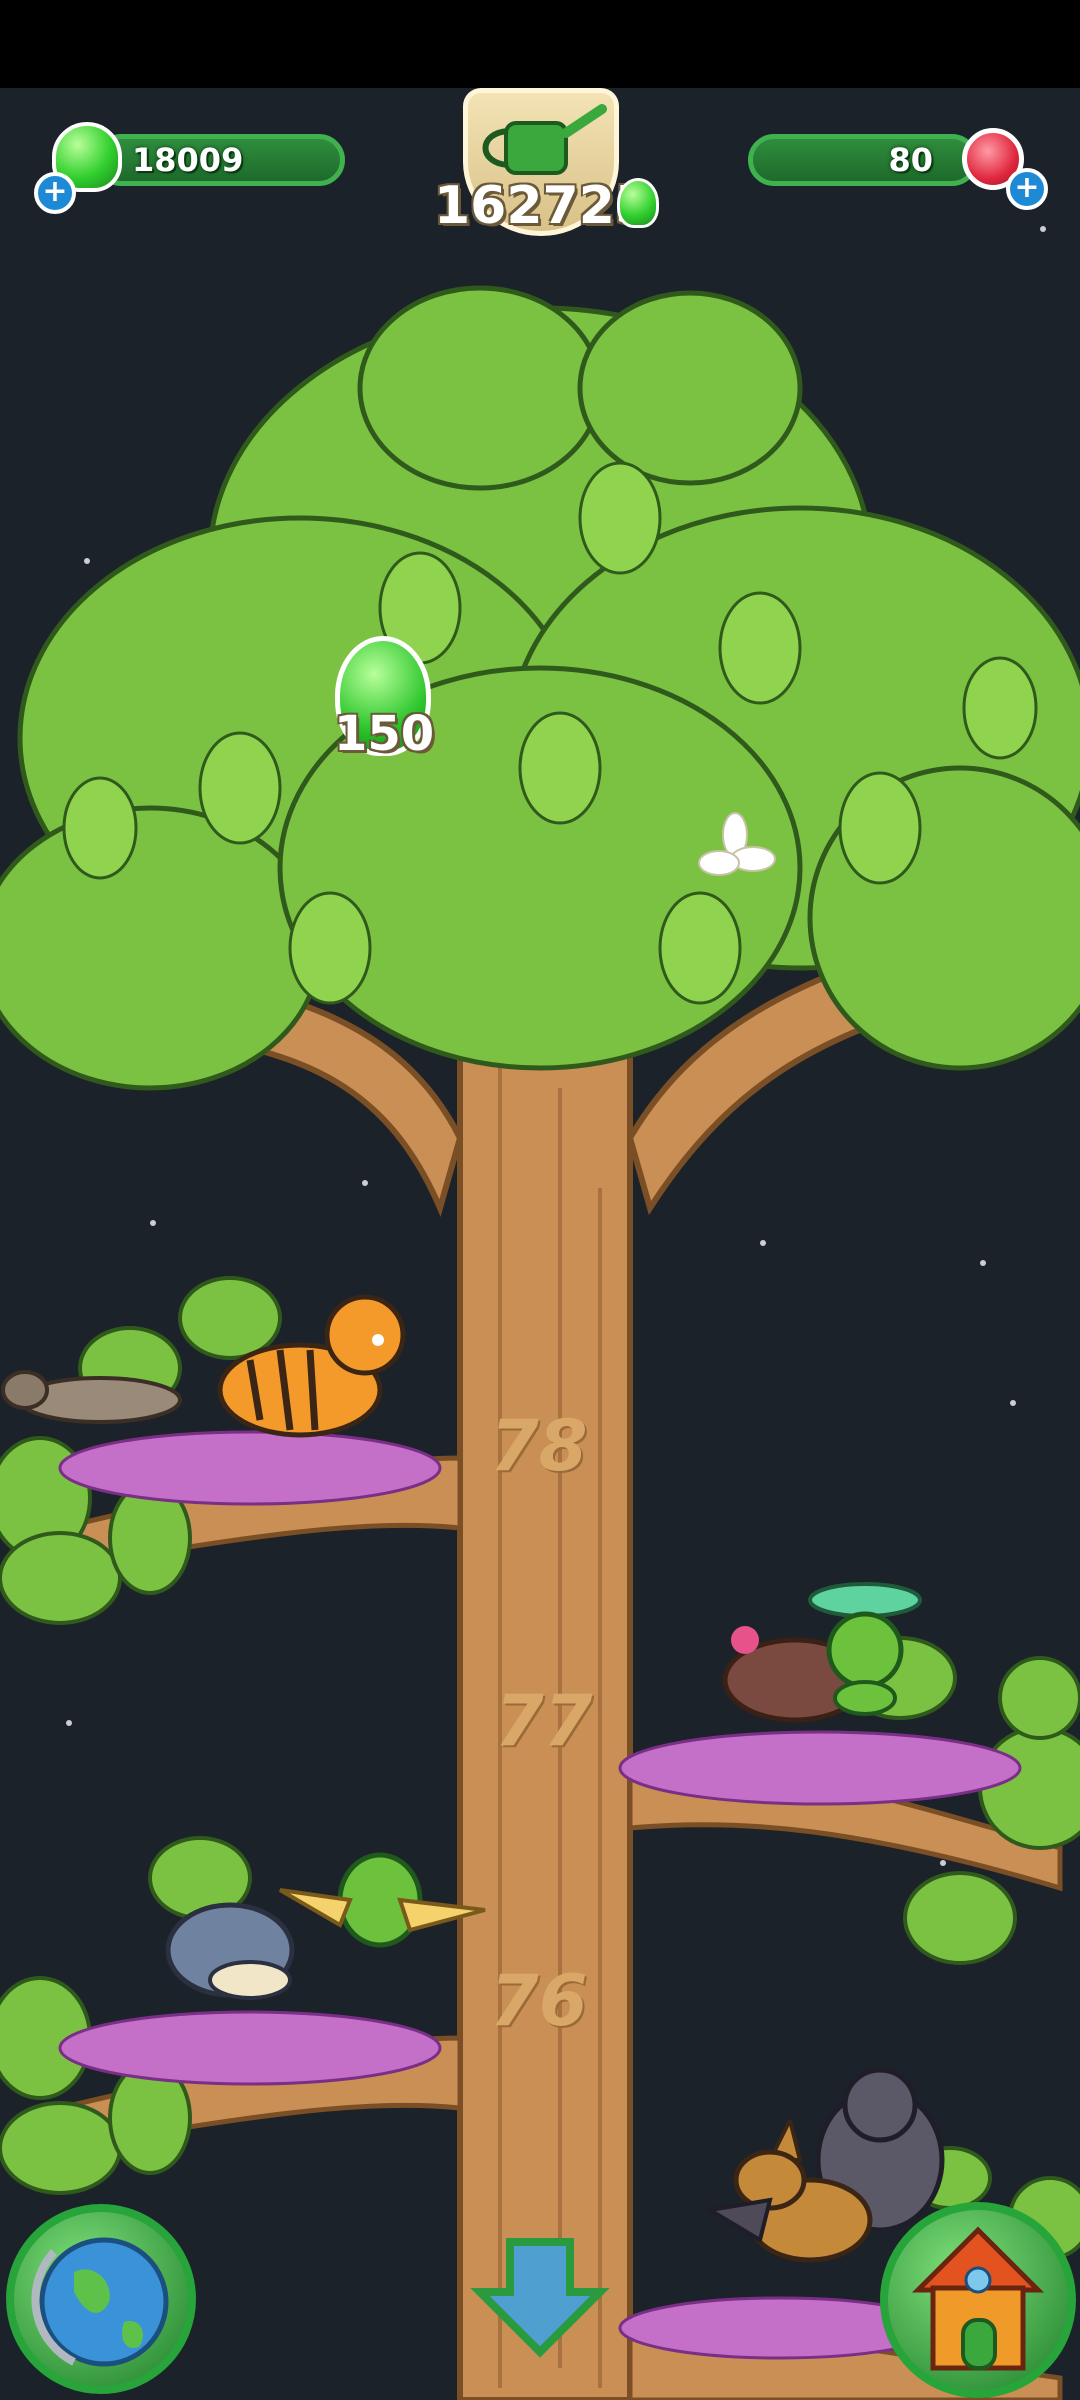  I want to click on branch-level-76: 76, so click(539, 2001).